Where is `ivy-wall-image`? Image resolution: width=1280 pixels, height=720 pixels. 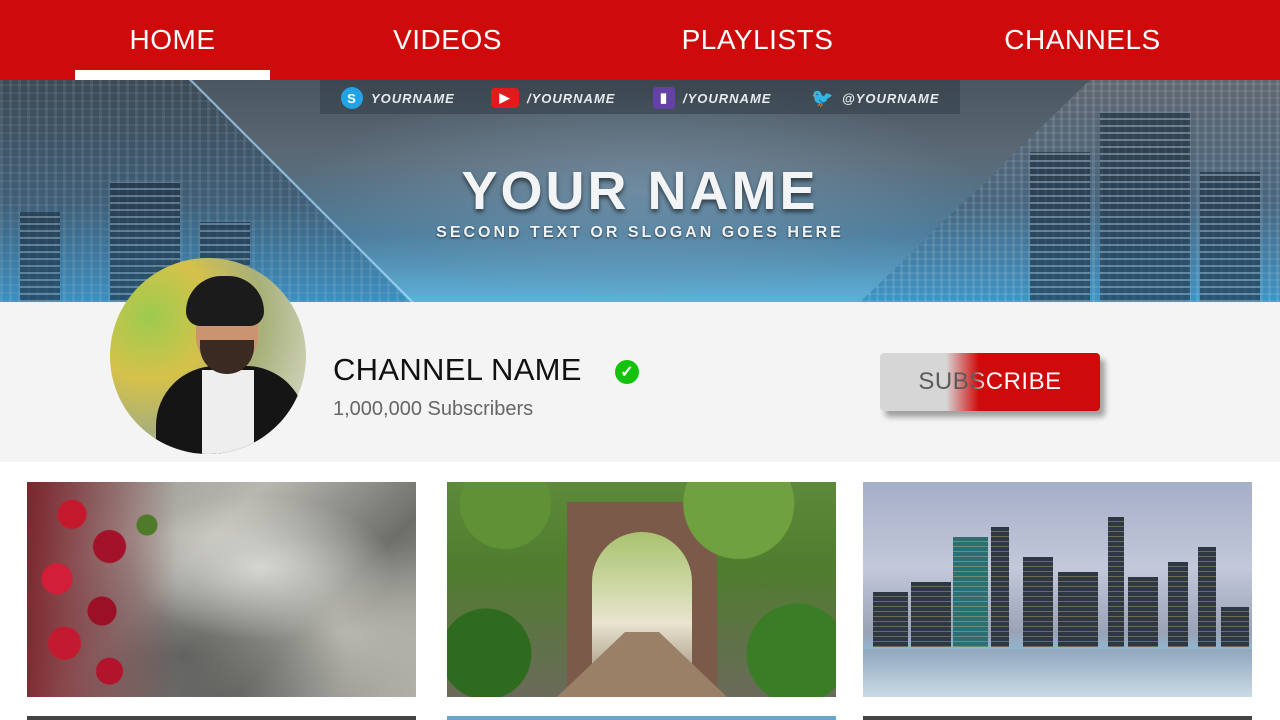 ivy-wall-image is located at coordinates (102, 589).